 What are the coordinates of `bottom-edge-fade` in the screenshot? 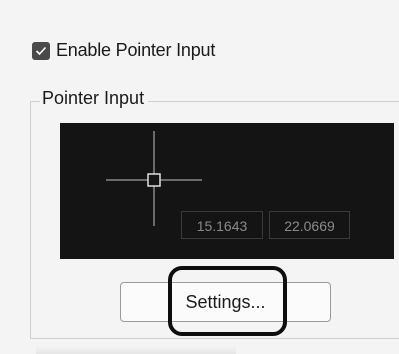 It's located at (136, 350).